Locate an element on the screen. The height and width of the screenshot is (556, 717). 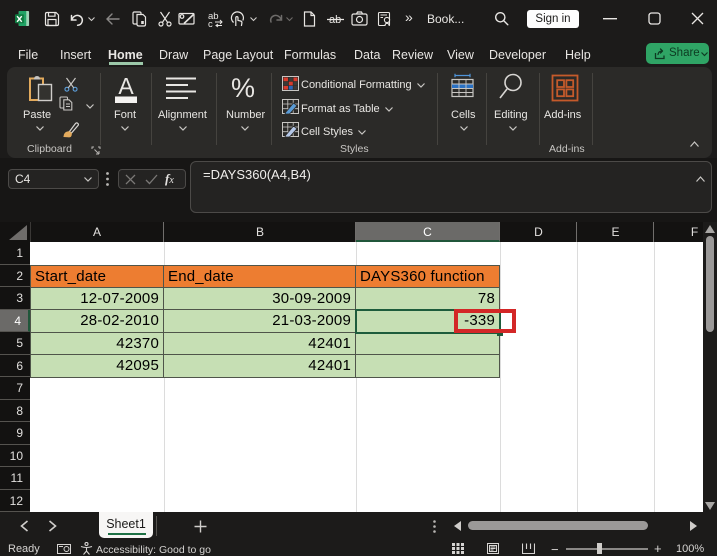
svg-text: A is located at coordinates (126, 86).